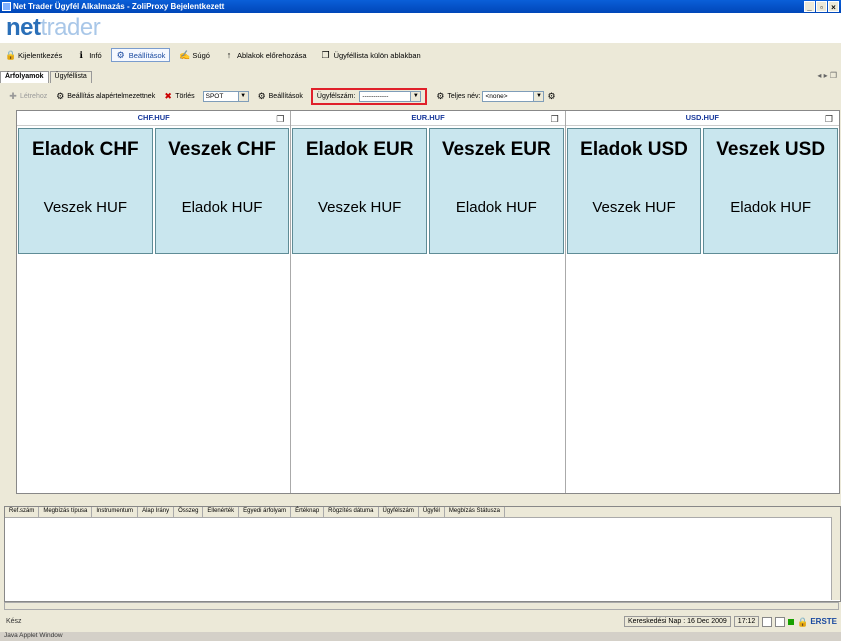  What do you see at coordinates (221, 512) in the screenshot?
I see `column-header: Ellenérték` at bounding box center [221, 512].